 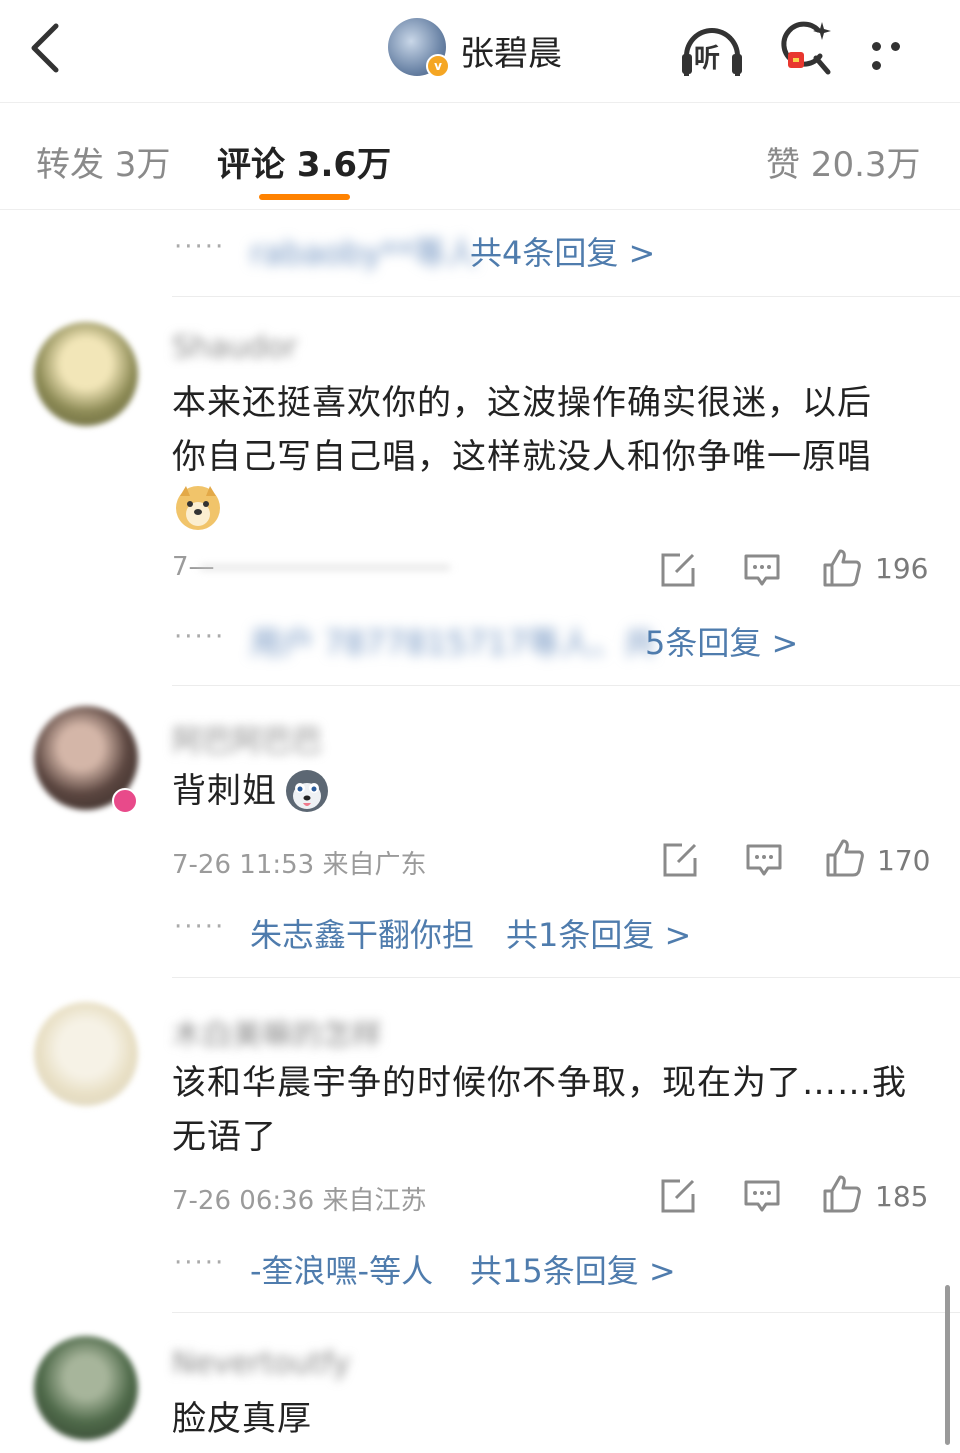 What do you see at coordinates (198, 510) in the screenshot?
I see `doge-emoji-icon` at bounding box center [198, 510].